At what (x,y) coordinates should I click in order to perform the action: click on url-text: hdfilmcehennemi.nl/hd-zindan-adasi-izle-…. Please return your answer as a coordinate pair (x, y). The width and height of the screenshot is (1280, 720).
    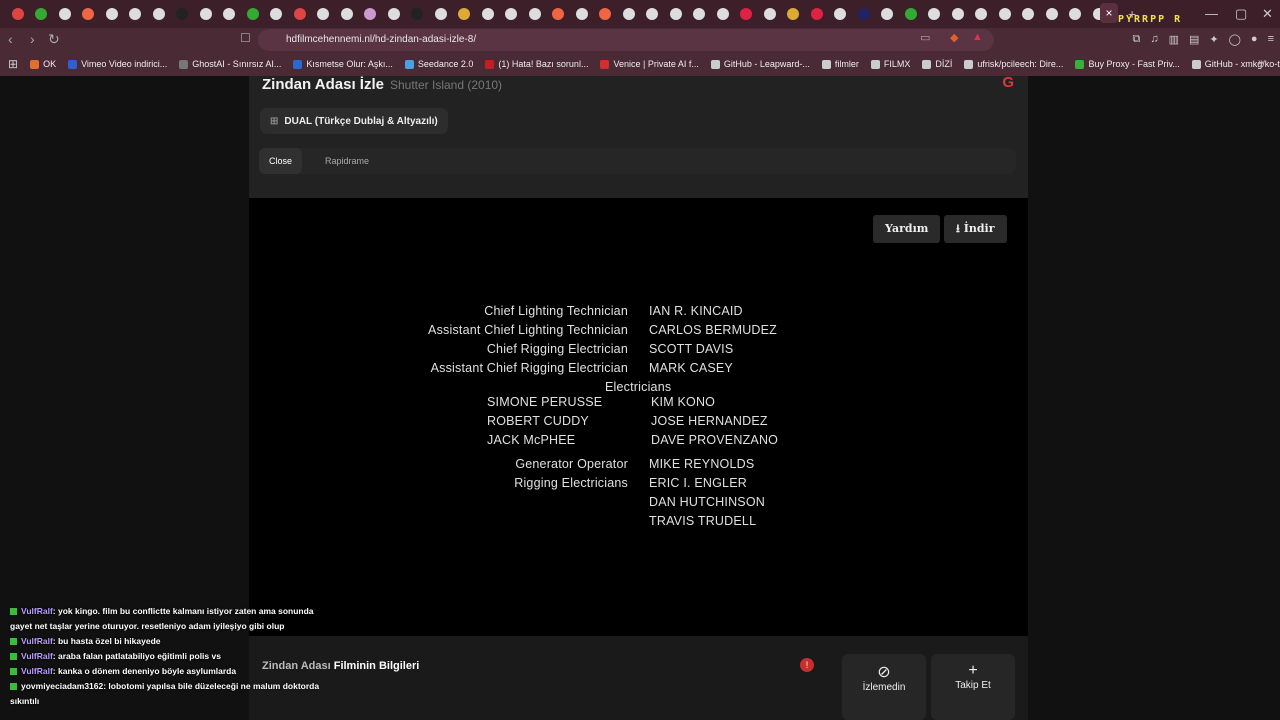
    Looking at the image, I should click on (381, 39).